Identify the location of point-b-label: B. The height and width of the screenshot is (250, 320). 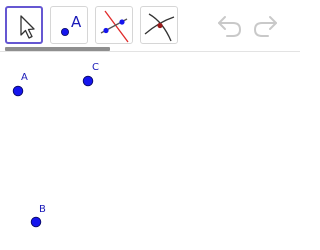
(42, 209).